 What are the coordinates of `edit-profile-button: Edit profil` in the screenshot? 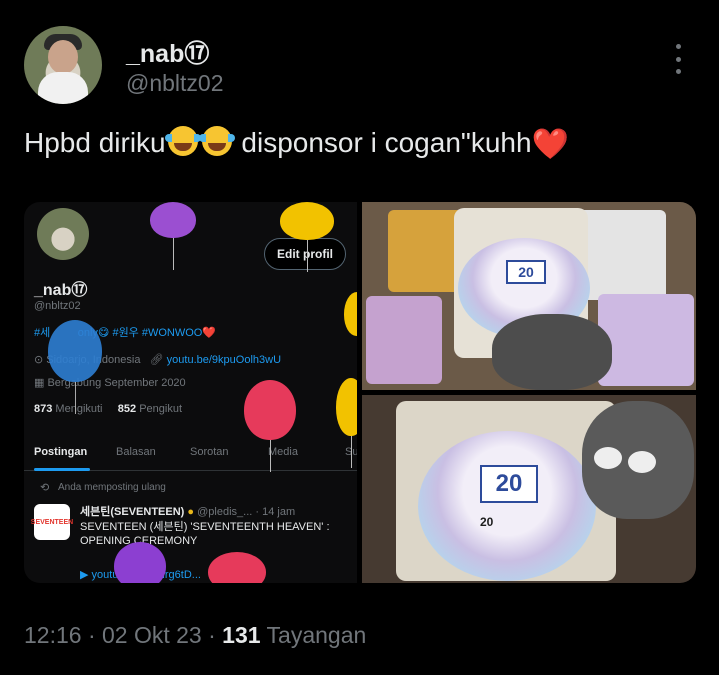 It's located at (305, 254).